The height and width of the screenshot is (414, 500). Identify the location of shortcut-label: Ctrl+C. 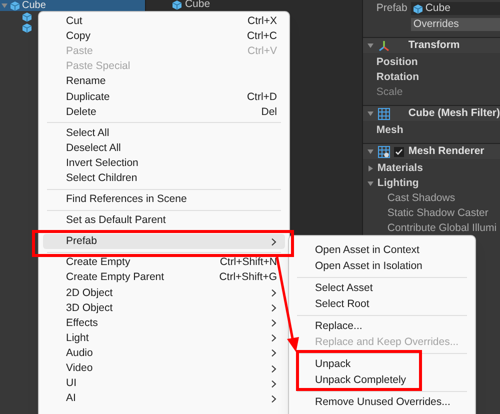
(261, 36).